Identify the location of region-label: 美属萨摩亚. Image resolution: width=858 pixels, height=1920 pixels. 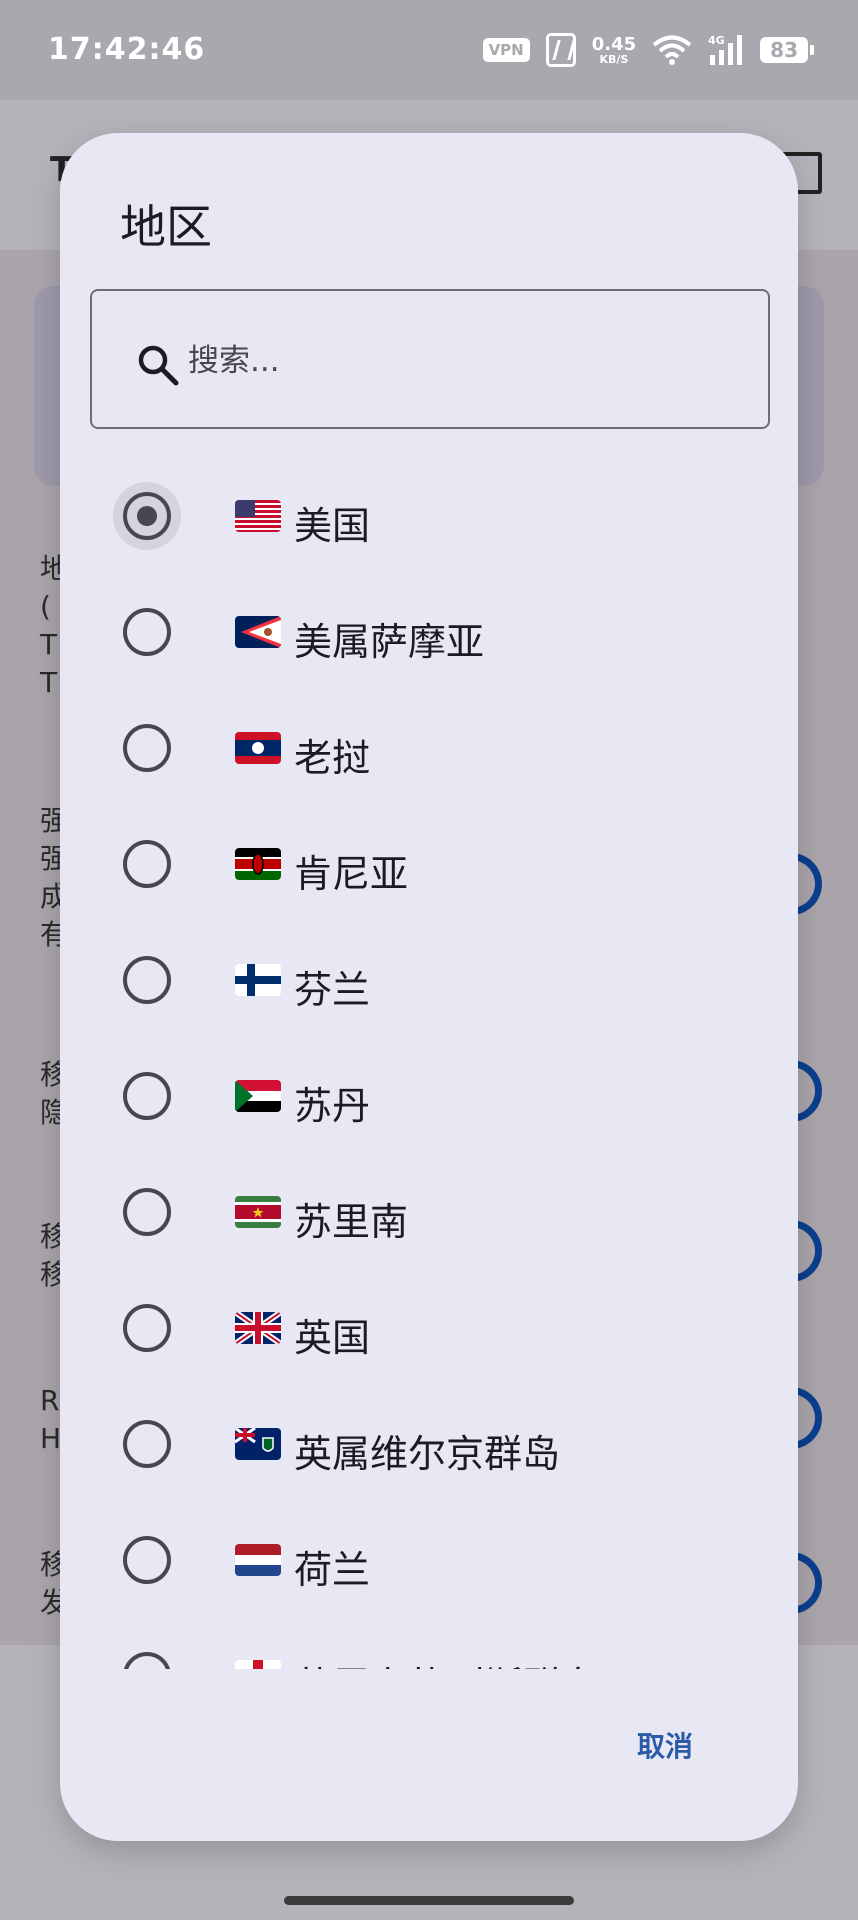
(389, 642).